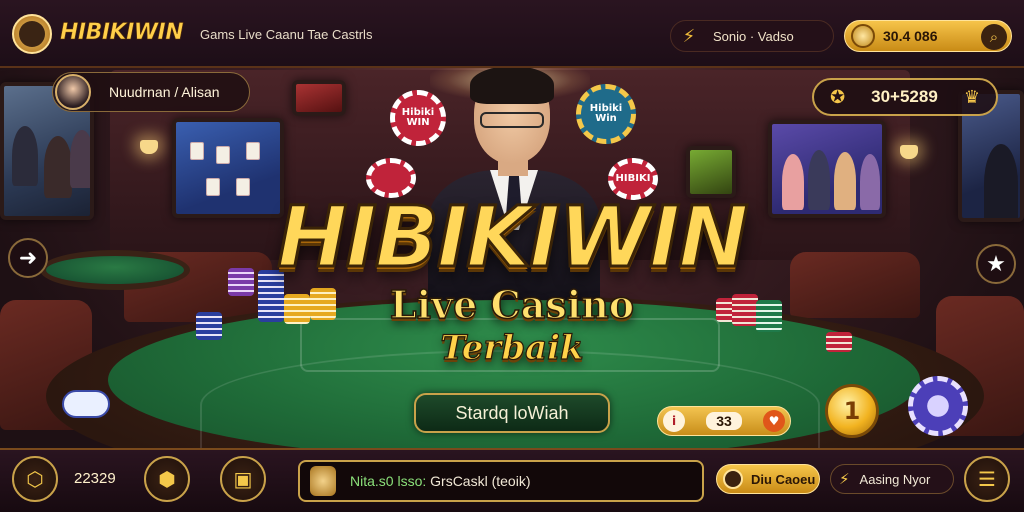 The width and height of the screenshot is (1024, 512). I want to click on coin-button: 1, so click(852, 411).